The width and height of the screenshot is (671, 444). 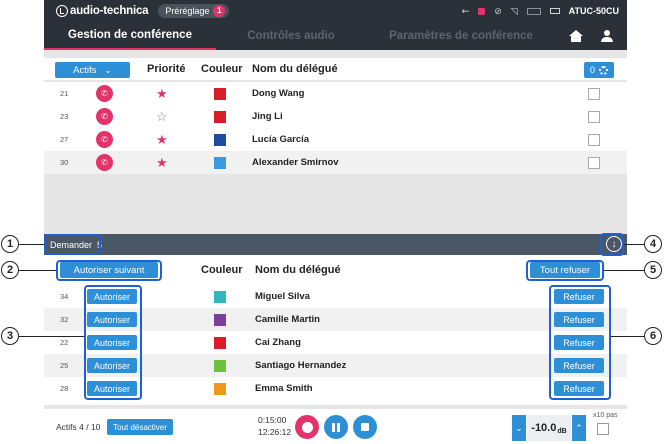 I want to click on all-off-button: Tout désactiver, so click(x=140, y=427).